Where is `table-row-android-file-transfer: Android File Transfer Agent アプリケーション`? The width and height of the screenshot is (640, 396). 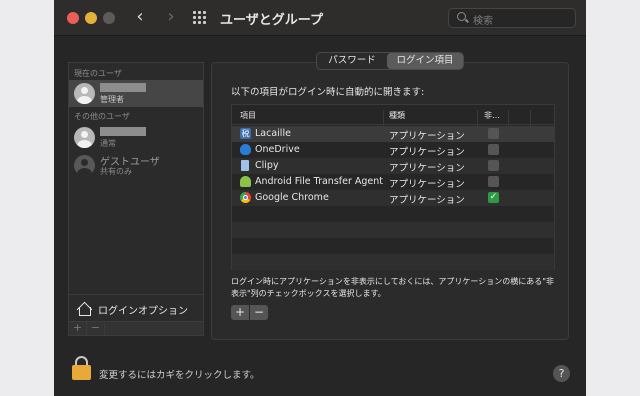
table-row-android-file-transfer: Android File Transfer Agent アプリケーション is located at coordinates (393, 182).